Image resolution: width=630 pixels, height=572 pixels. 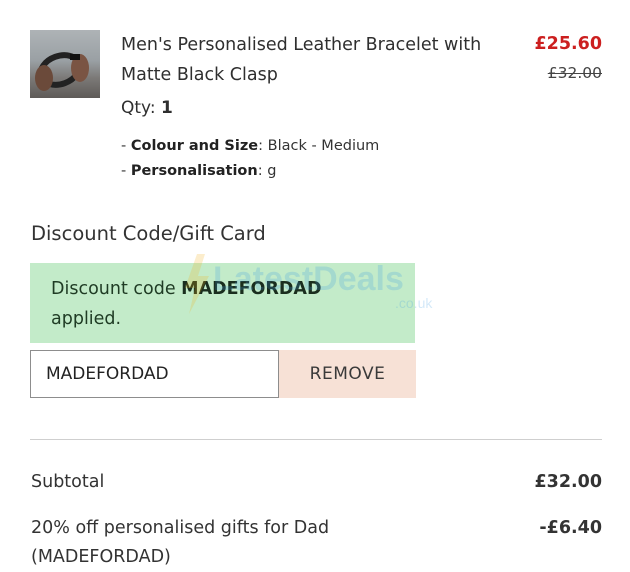 What do you see at coordinates (62, 71) in the screenshot?
I see `bracelet-photo-icon` at bounding box center [62, 71].